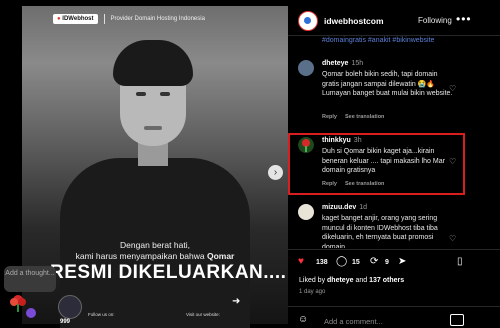 The image size is (500, 328). What do you see at coordinates (341, 261) in the screenshot?
I see `comment-bubble-icon: ◯` at bounding box center [341, 261].